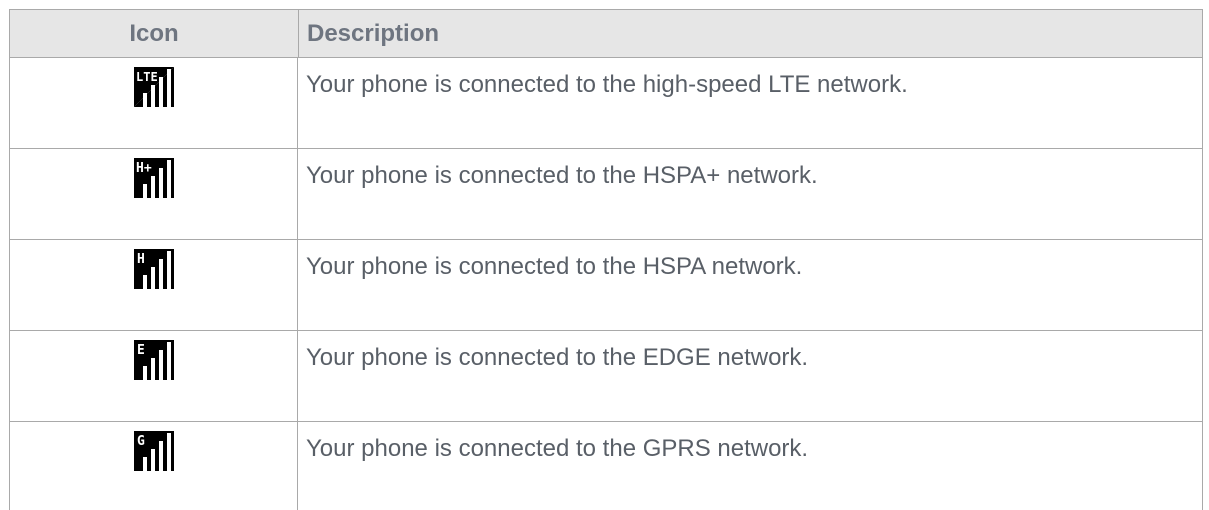 The width and height of the screenshot is (1209, 510). I want to click on svg-text: E, so click(141, 350).